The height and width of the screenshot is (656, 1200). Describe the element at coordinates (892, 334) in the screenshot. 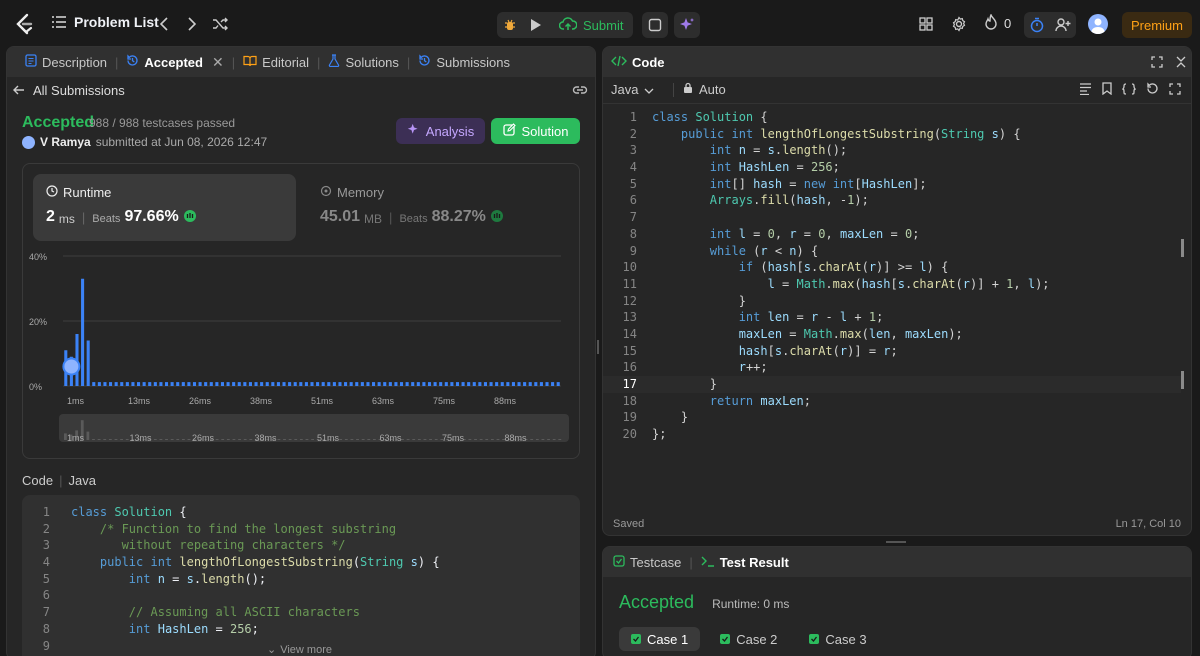

I see `editor-line: 14 maxLen = Math.max(len, maxLen);` at that location.